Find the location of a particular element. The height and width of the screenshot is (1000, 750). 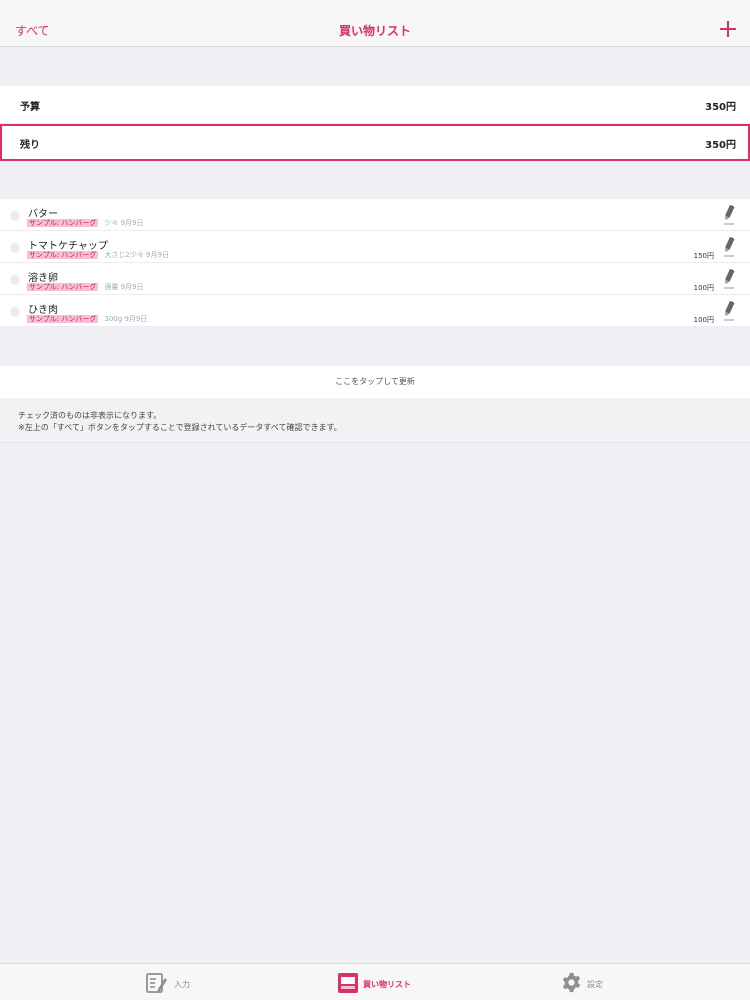

list-item: 溶き卵 サンプル: ハンバーグ 適量 9月9日 100円 is located at coordinates (375, 279).